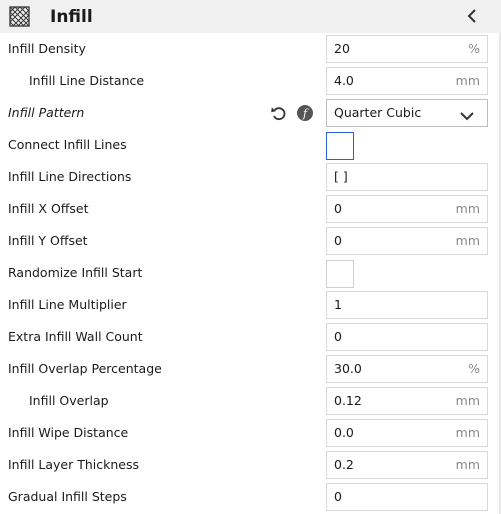 The width and height of the screenshot is (501, 514). I want to click on setting-label: Infill Pattern, so click(46, 112).